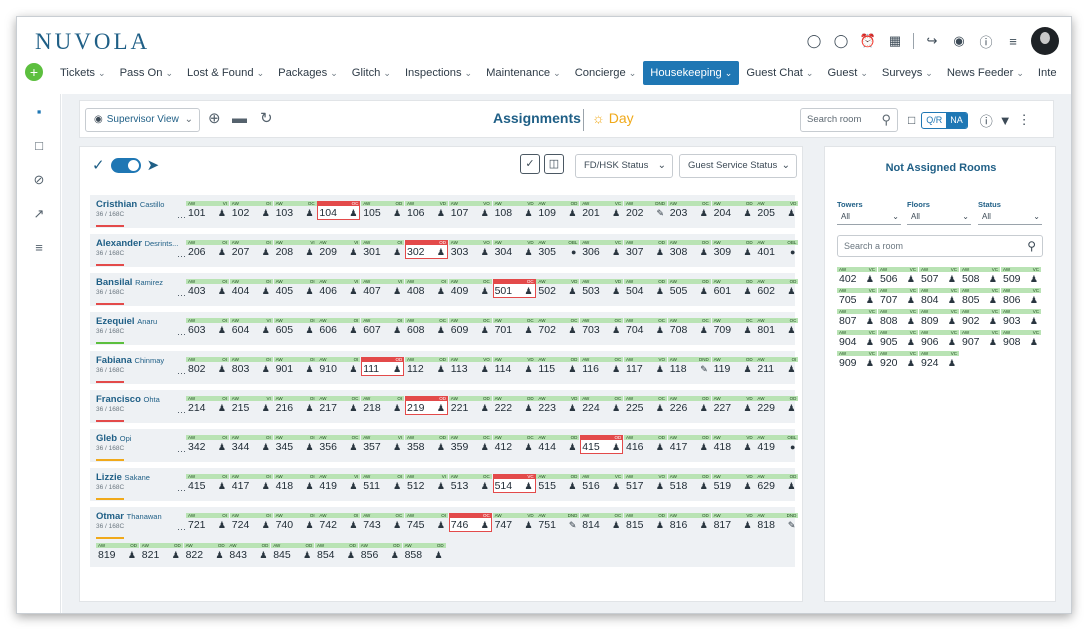 Image resolution: width=1088 pixels, height=634 pixels. I want to click on nav-item-surveys: Surveys ⌄, so click(907, 73).